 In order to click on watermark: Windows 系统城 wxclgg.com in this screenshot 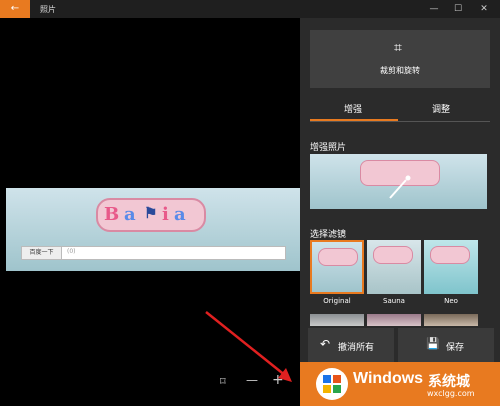, I will do `click(405, 384)`.